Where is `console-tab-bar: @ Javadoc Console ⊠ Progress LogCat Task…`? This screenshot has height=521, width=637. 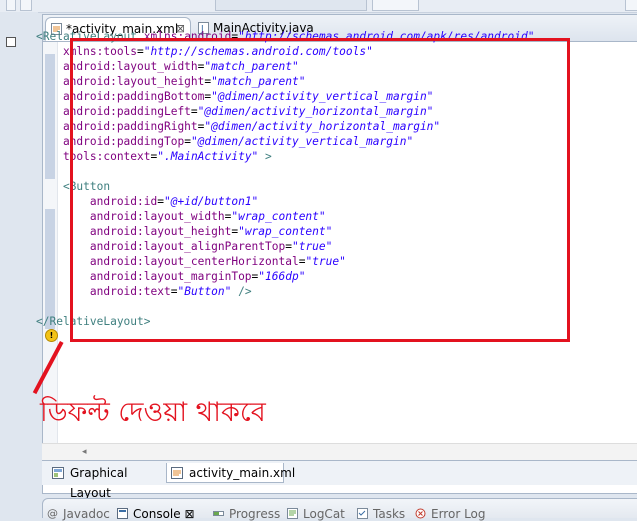 console-tab-bar: @ Javadoc Console ⊠ Progress LogCat Task… is located at coordinates (339, 509).